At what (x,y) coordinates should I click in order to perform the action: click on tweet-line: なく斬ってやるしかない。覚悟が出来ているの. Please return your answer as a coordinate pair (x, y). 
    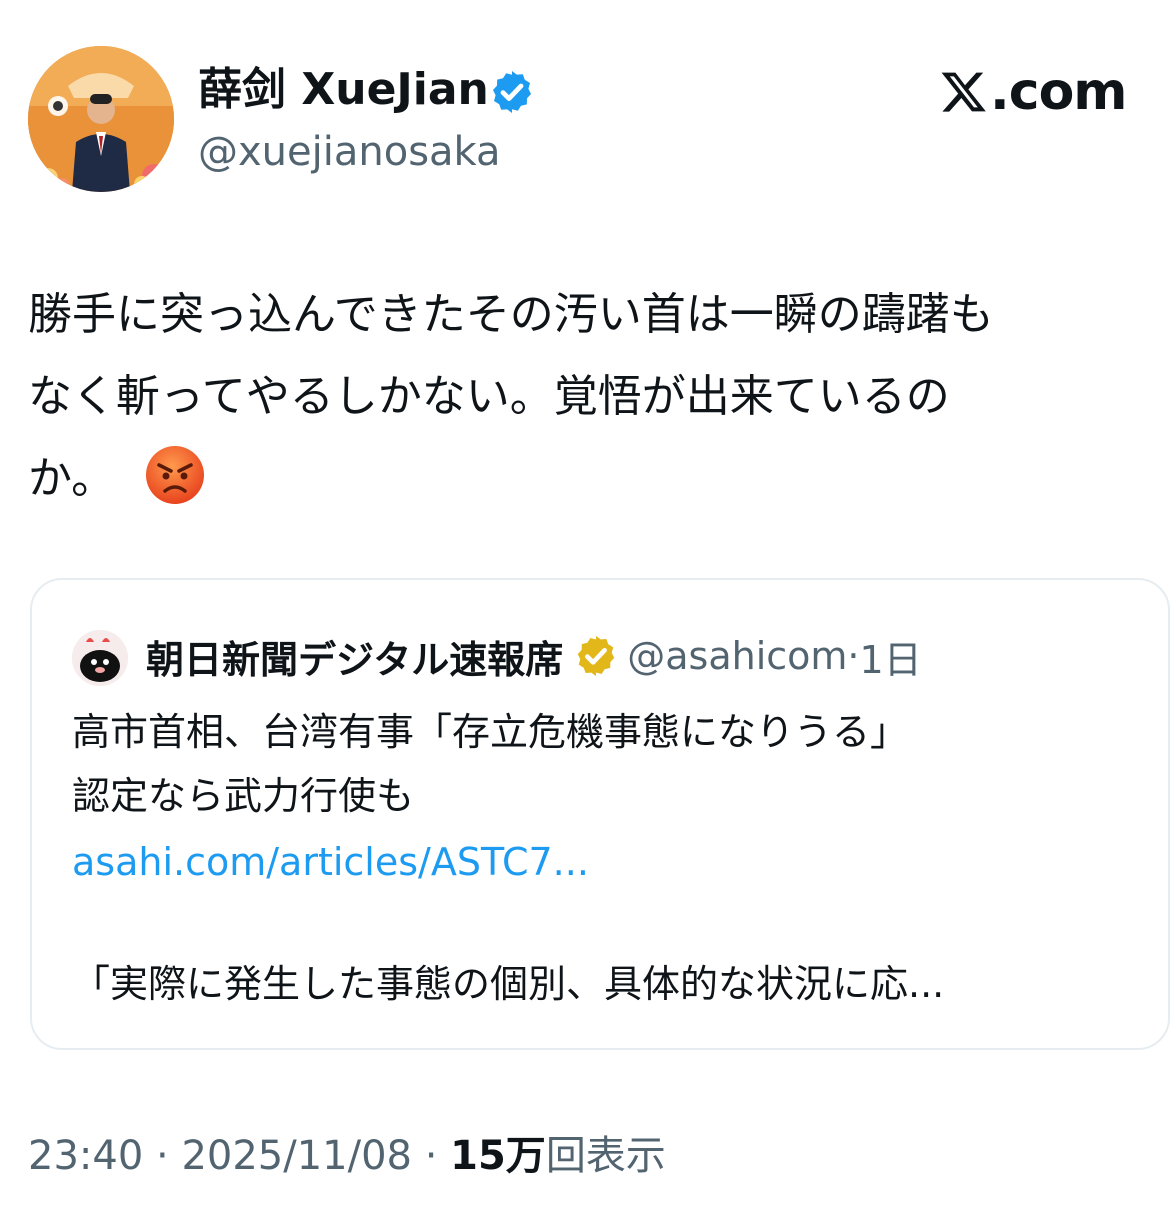
    Looking at the image, I should click on (489, 396).